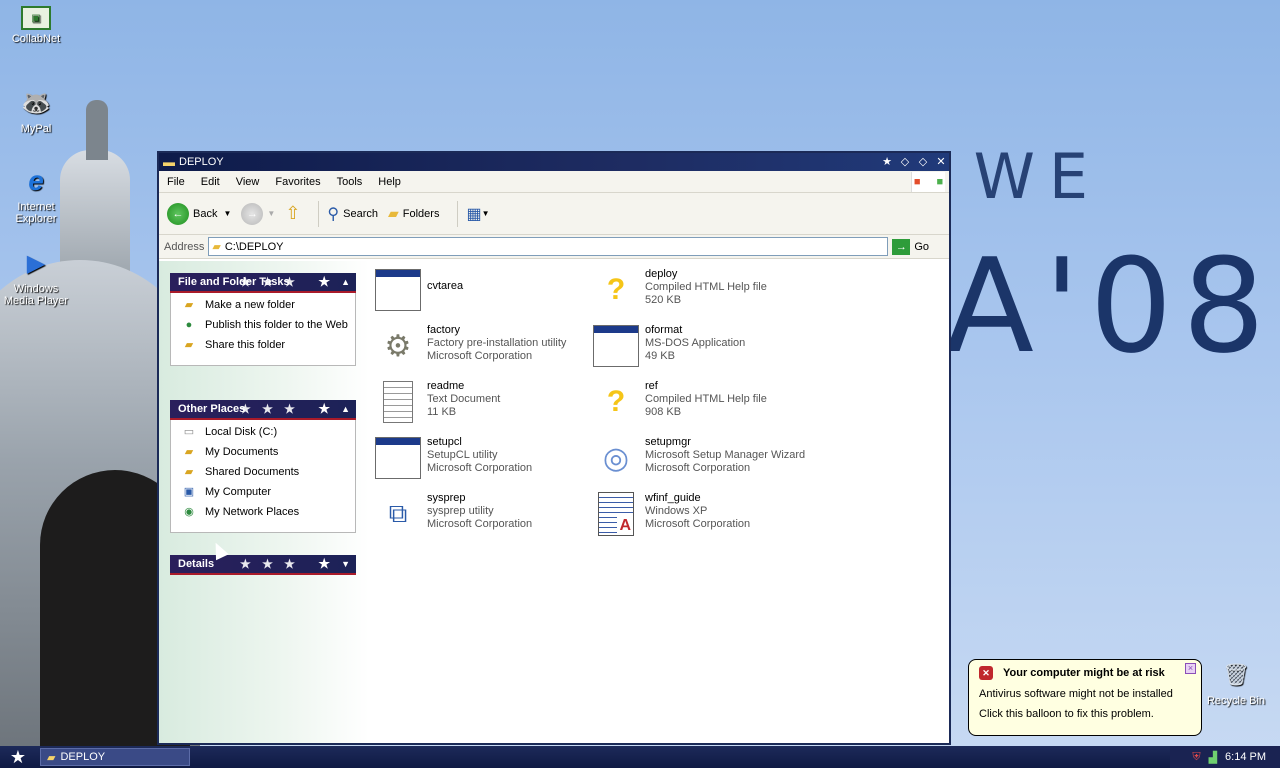 Image resolution: width=1280 pixels, height=768 pixels. Describe the element at coordinates (265, 433) in the screenshot. I see `place-local-disk: ▭ Local Disk (C:)` at that location.